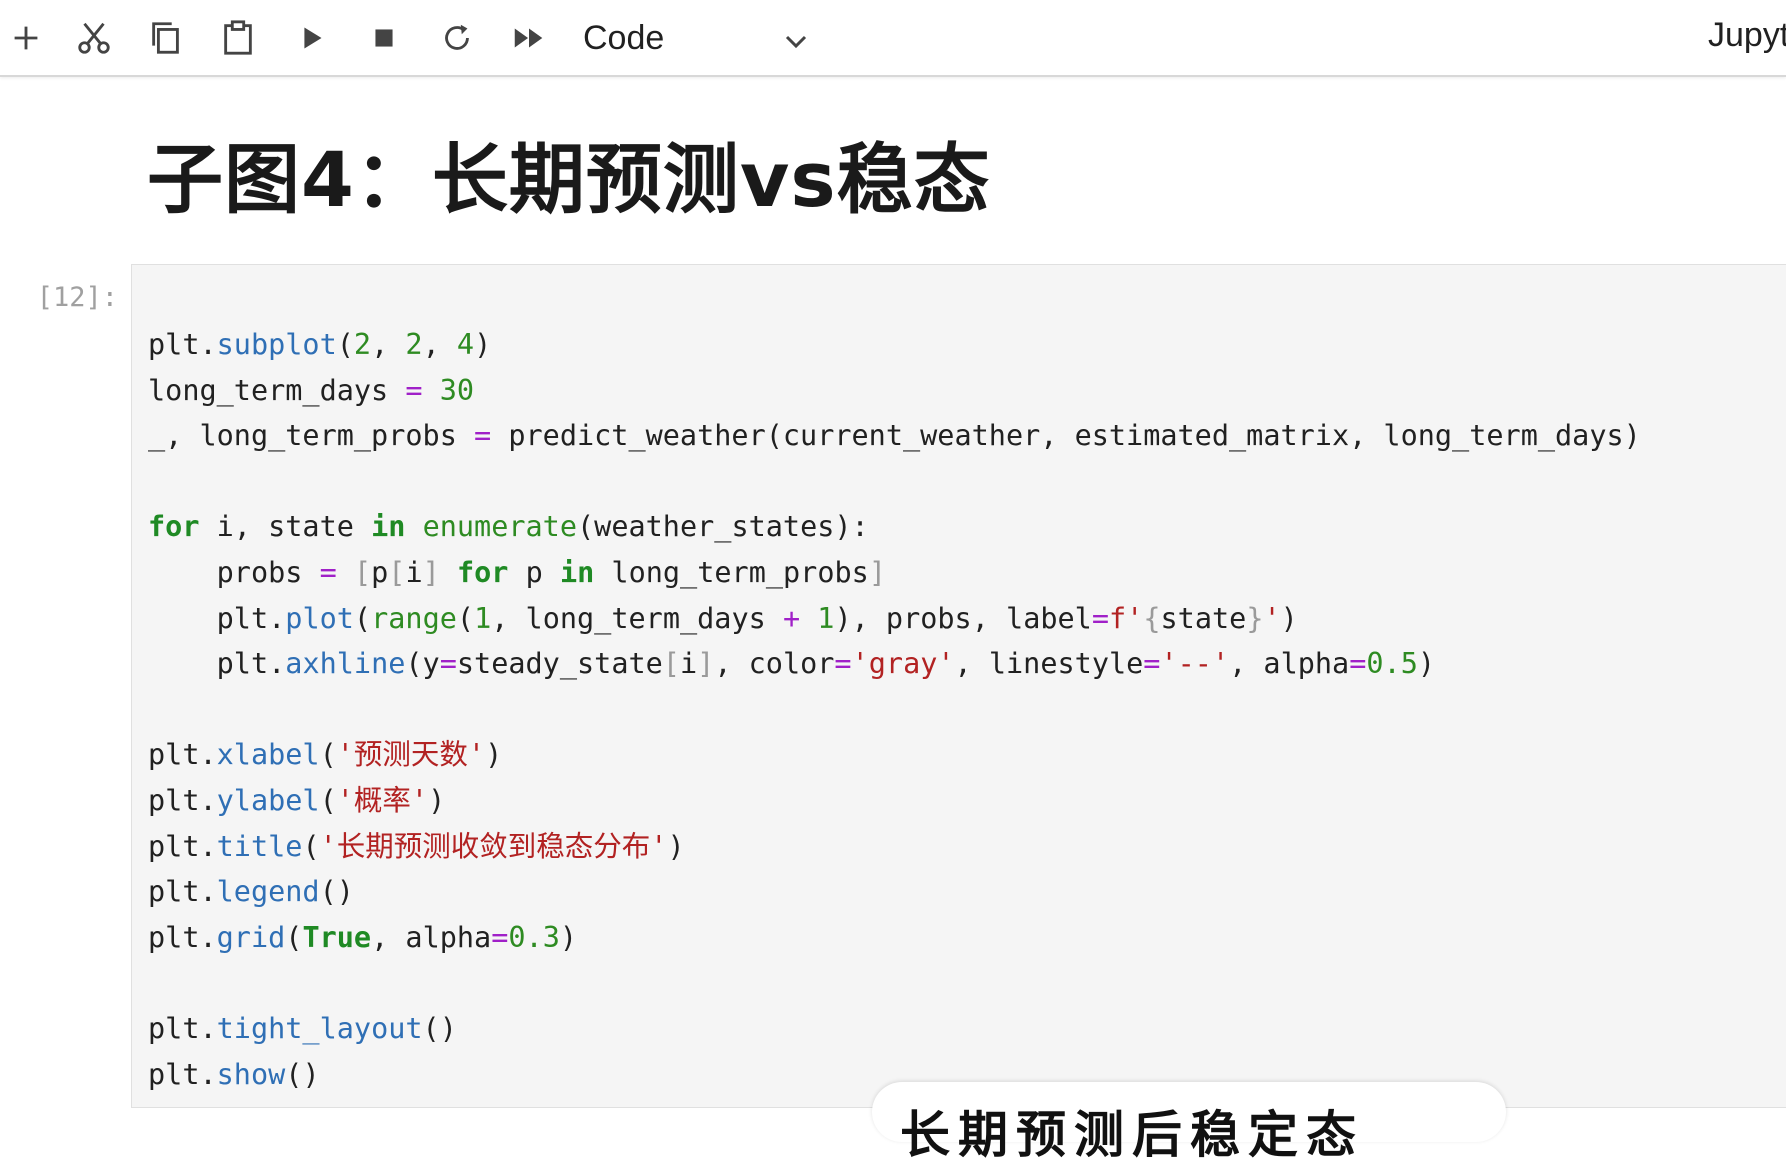 The height and width of the screenshot is (1167, 1786). I want to click on paste-icon, so click(238, 37).